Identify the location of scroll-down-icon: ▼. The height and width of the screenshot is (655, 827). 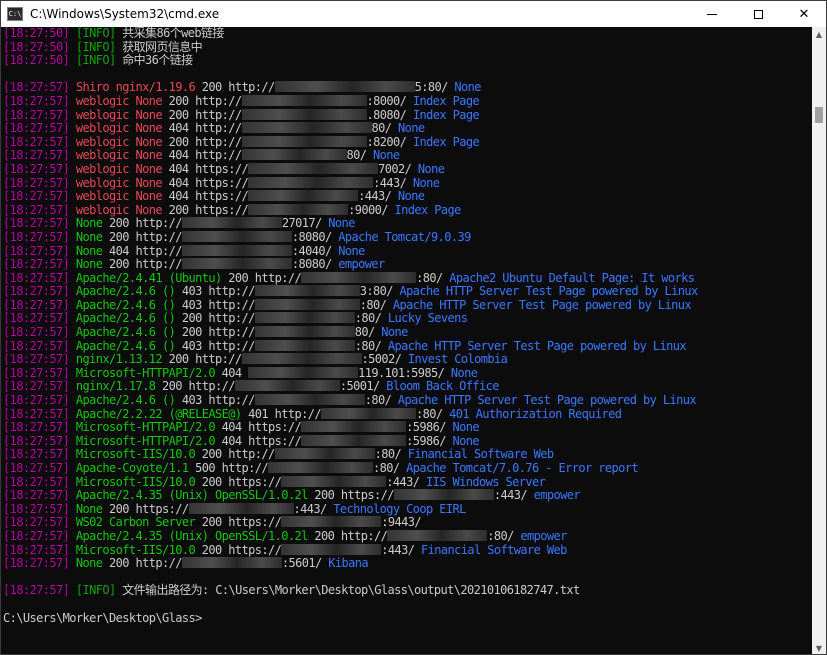
(819, 647).